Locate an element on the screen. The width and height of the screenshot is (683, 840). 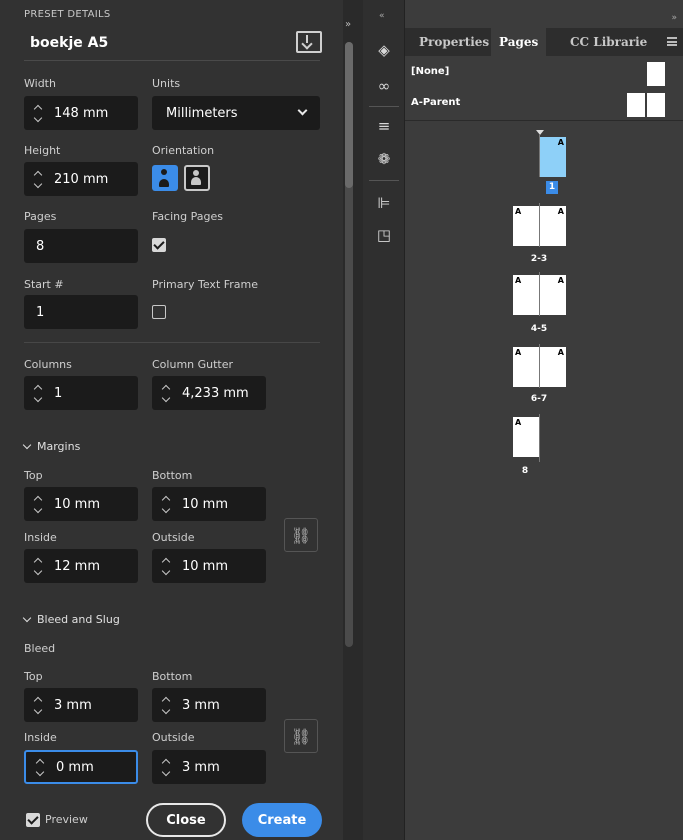
tab-pages: Pages is located at coordinates (519, 42).